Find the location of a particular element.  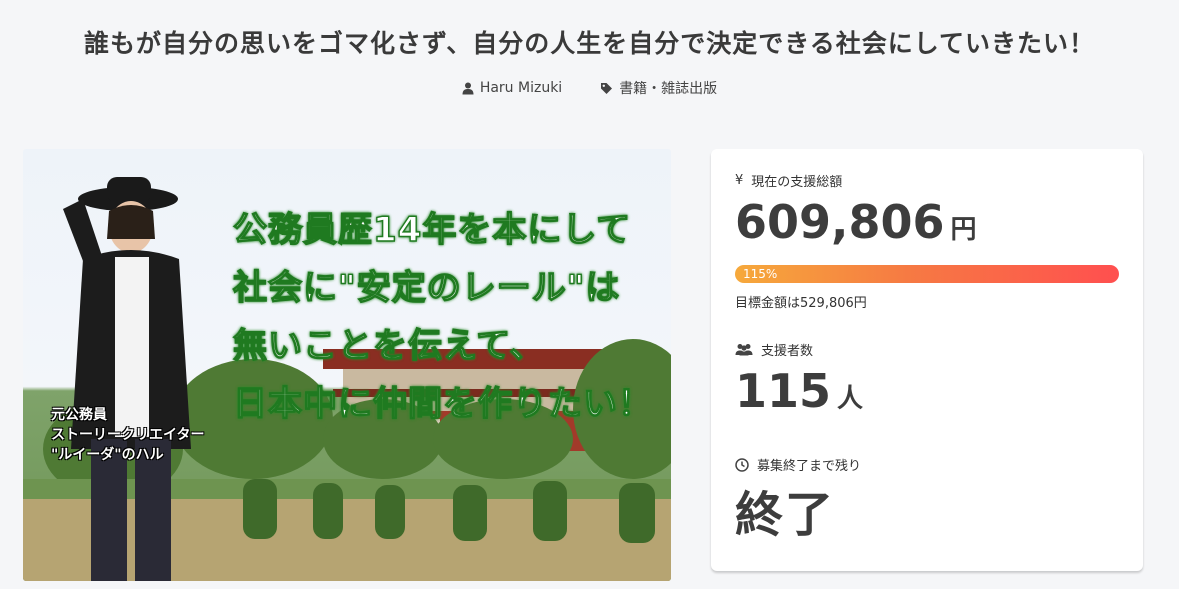

category-link: 書籍・雑誌出版 is located at coordinates (658, 88).